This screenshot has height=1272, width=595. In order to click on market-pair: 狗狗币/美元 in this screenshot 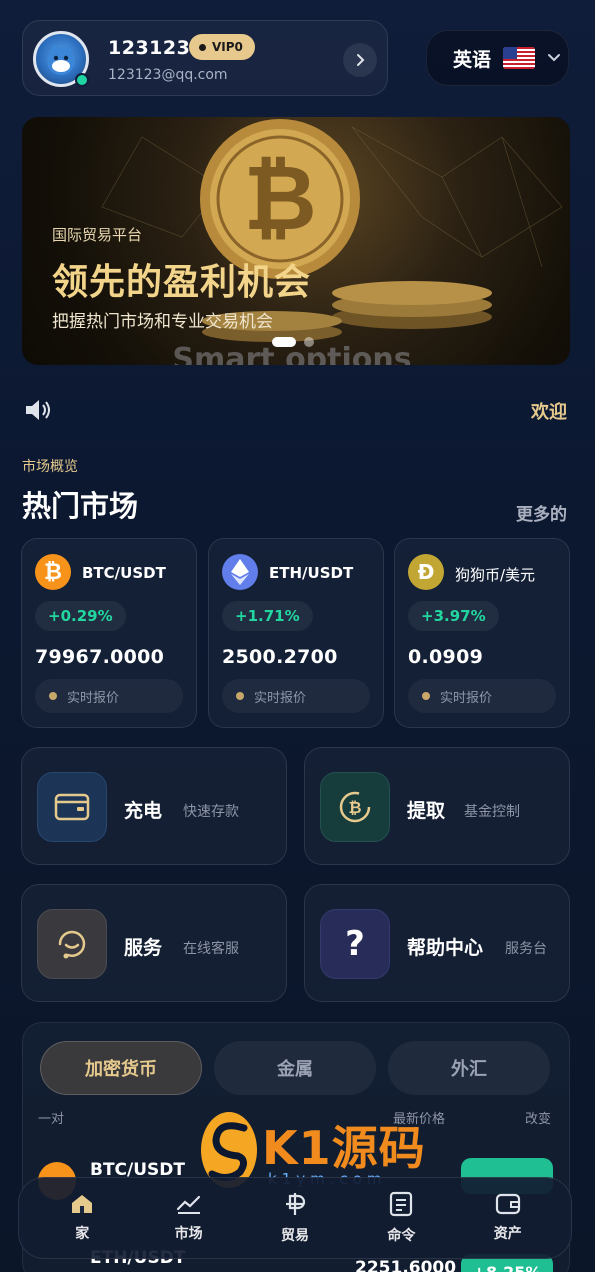, I will do `click(495, 575)`.